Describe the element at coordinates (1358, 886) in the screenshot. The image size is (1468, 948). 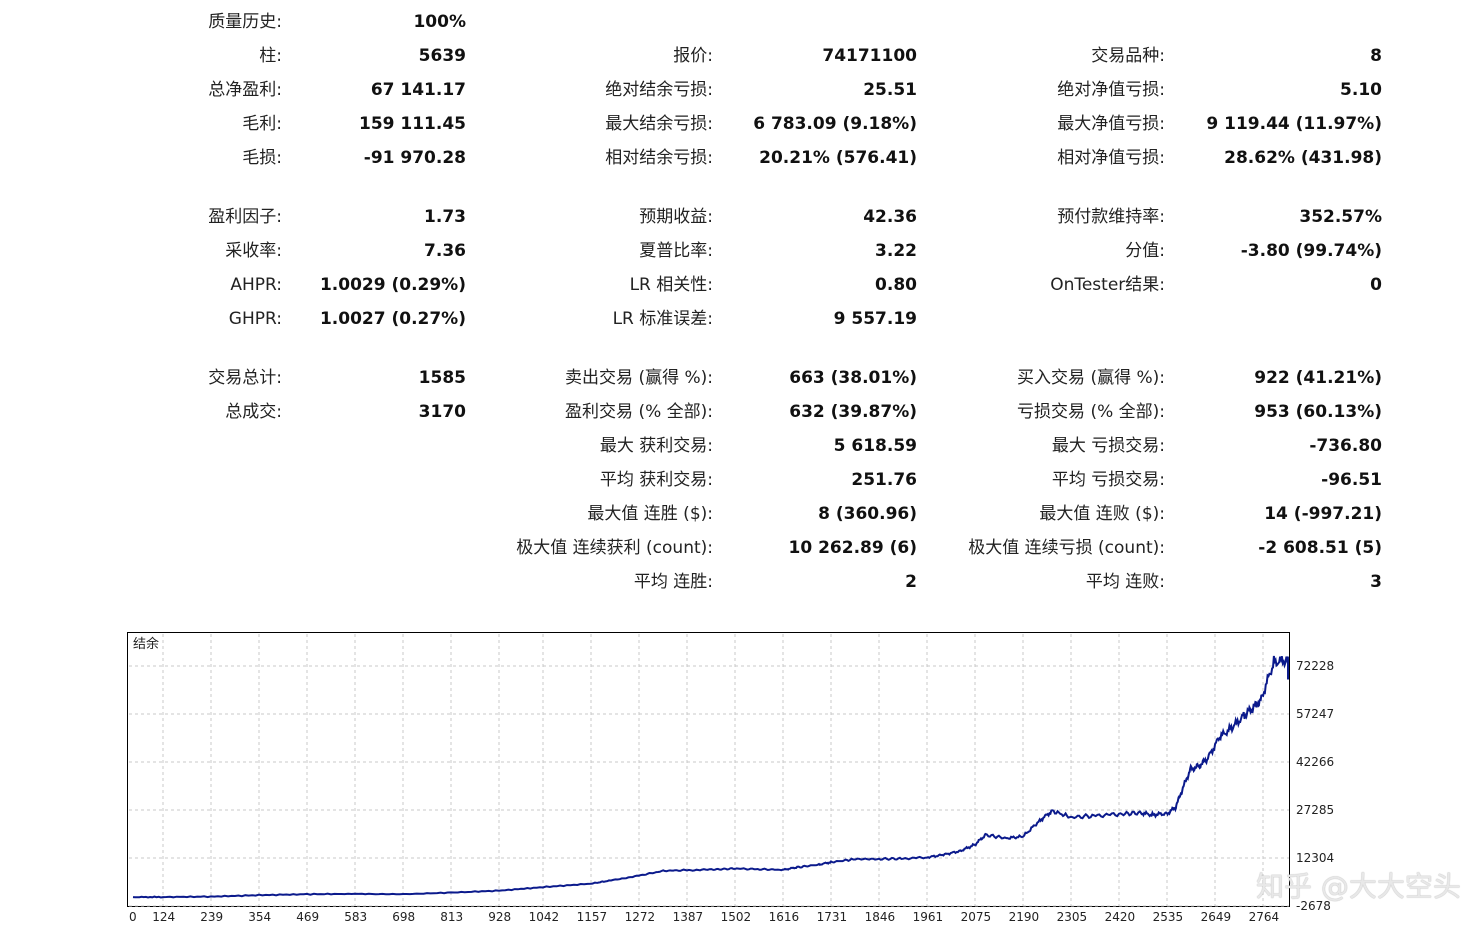
I see `watermark: 知乎 @大大空头` at that location.